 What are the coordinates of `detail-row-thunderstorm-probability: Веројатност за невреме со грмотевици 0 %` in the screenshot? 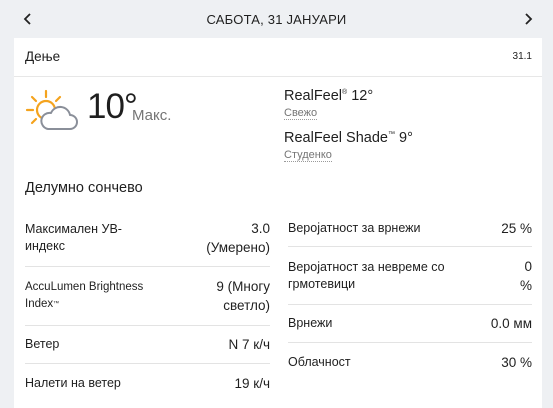 It's located at (410, 276).